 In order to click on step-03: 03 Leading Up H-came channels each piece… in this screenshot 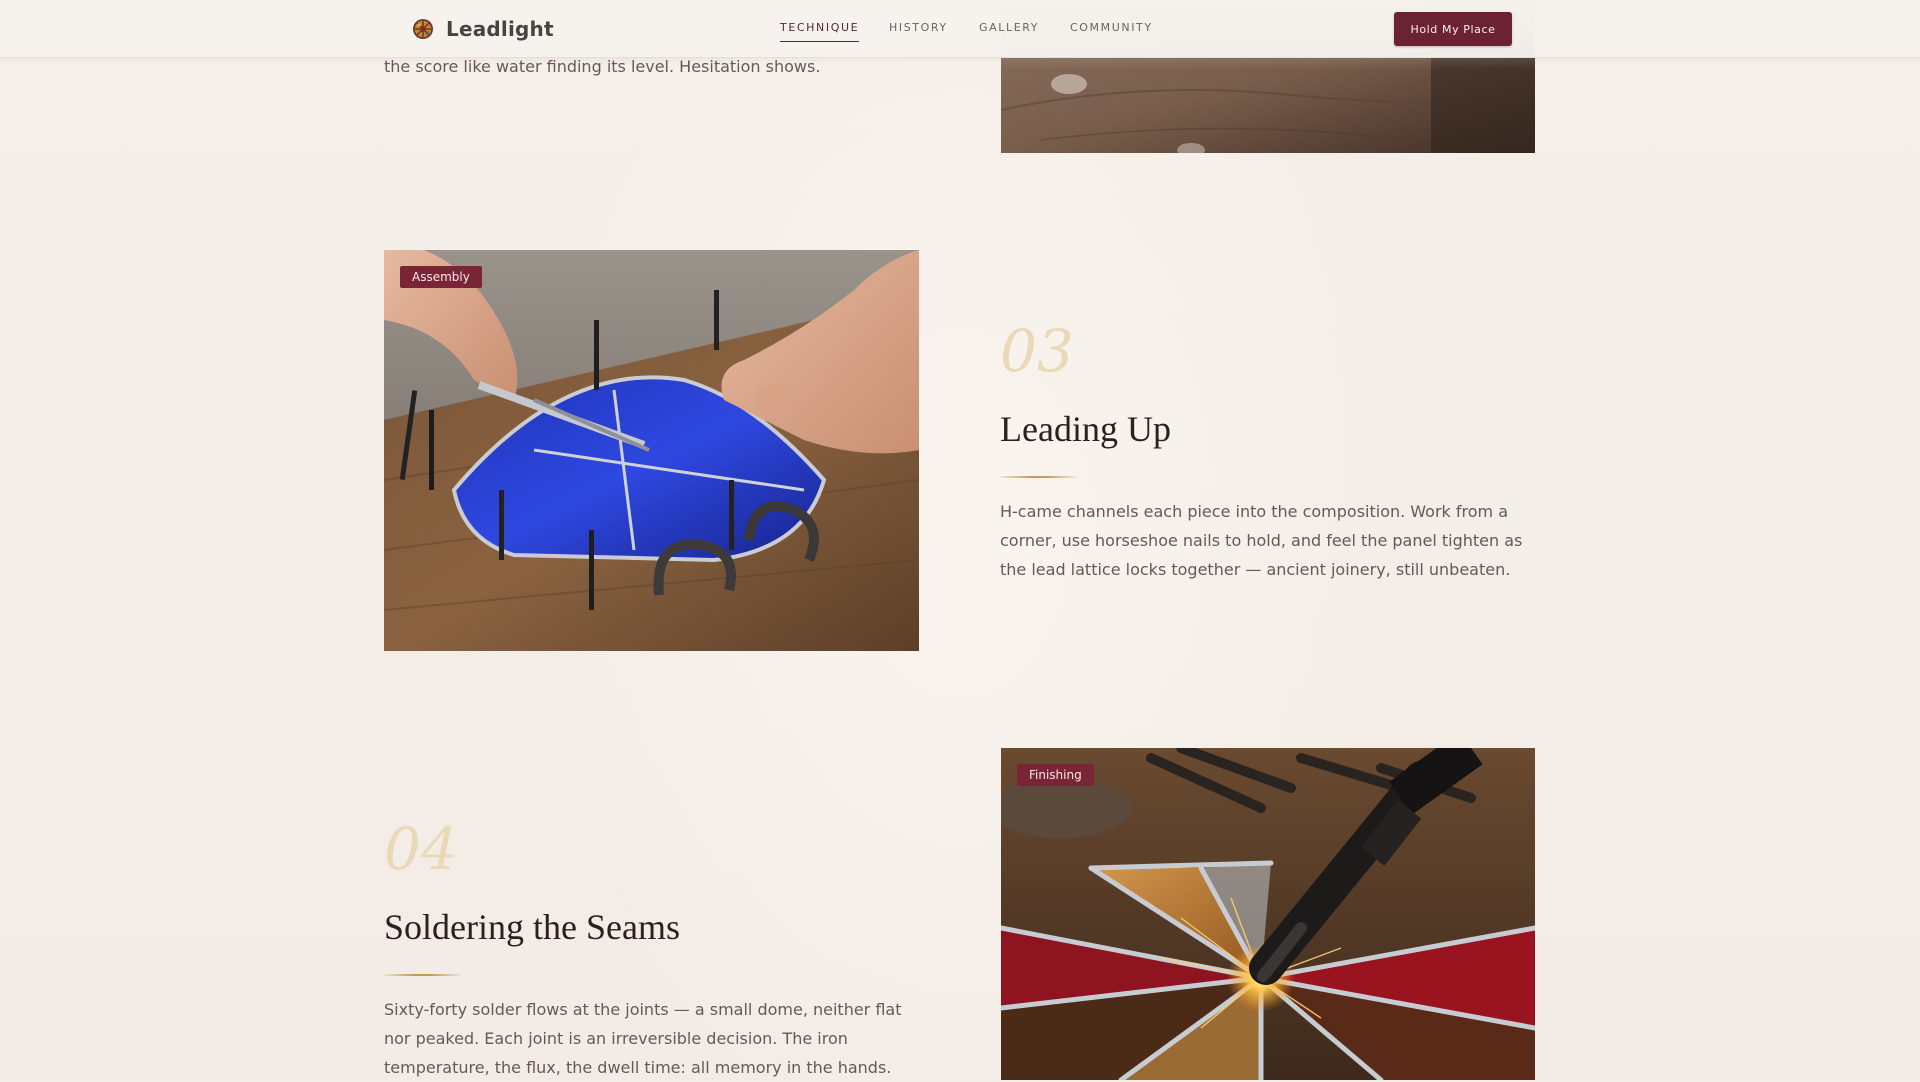, I will do `click(1270, 453)`.